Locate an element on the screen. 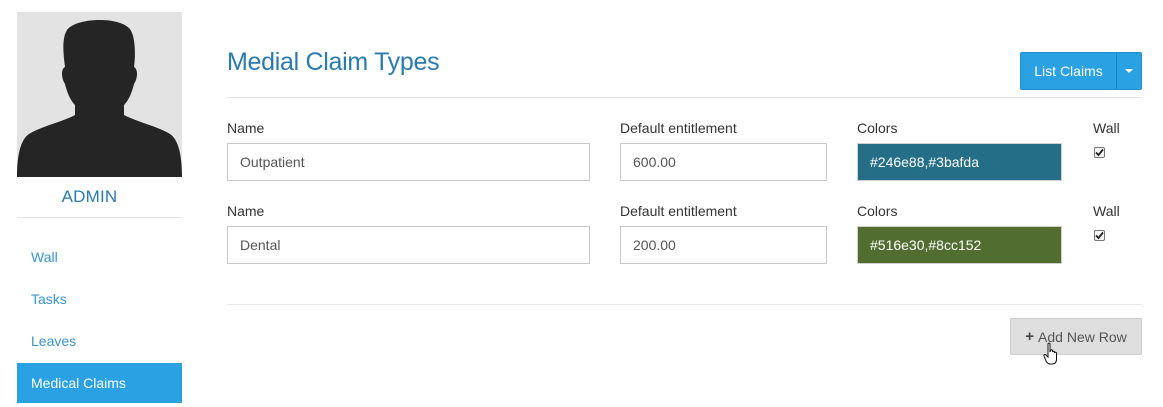 This screenshot has height=407, width=1163. sidebar: ADMIN Wall Tasks Leaves Medical Claims is located at coordinates (99, 209).